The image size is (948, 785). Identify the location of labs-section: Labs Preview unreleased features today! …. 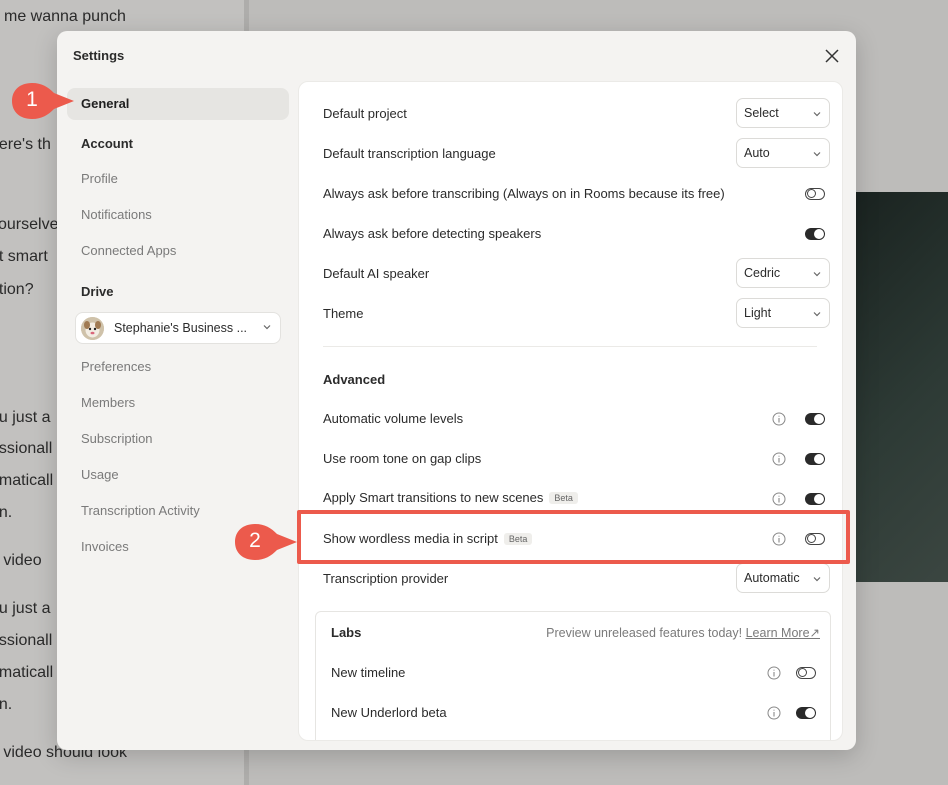
(573, 675).